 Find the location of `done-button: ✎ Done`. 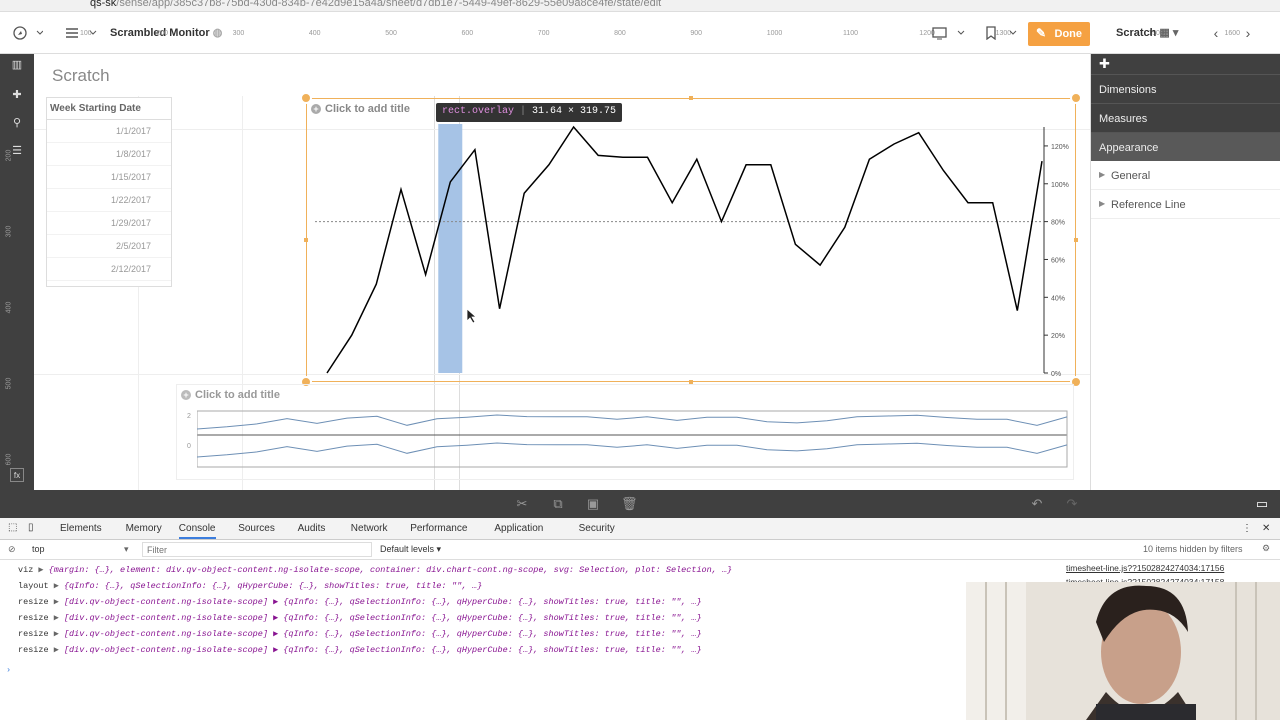

done-button: ✎ Done is located at coordinates (1059, 34).